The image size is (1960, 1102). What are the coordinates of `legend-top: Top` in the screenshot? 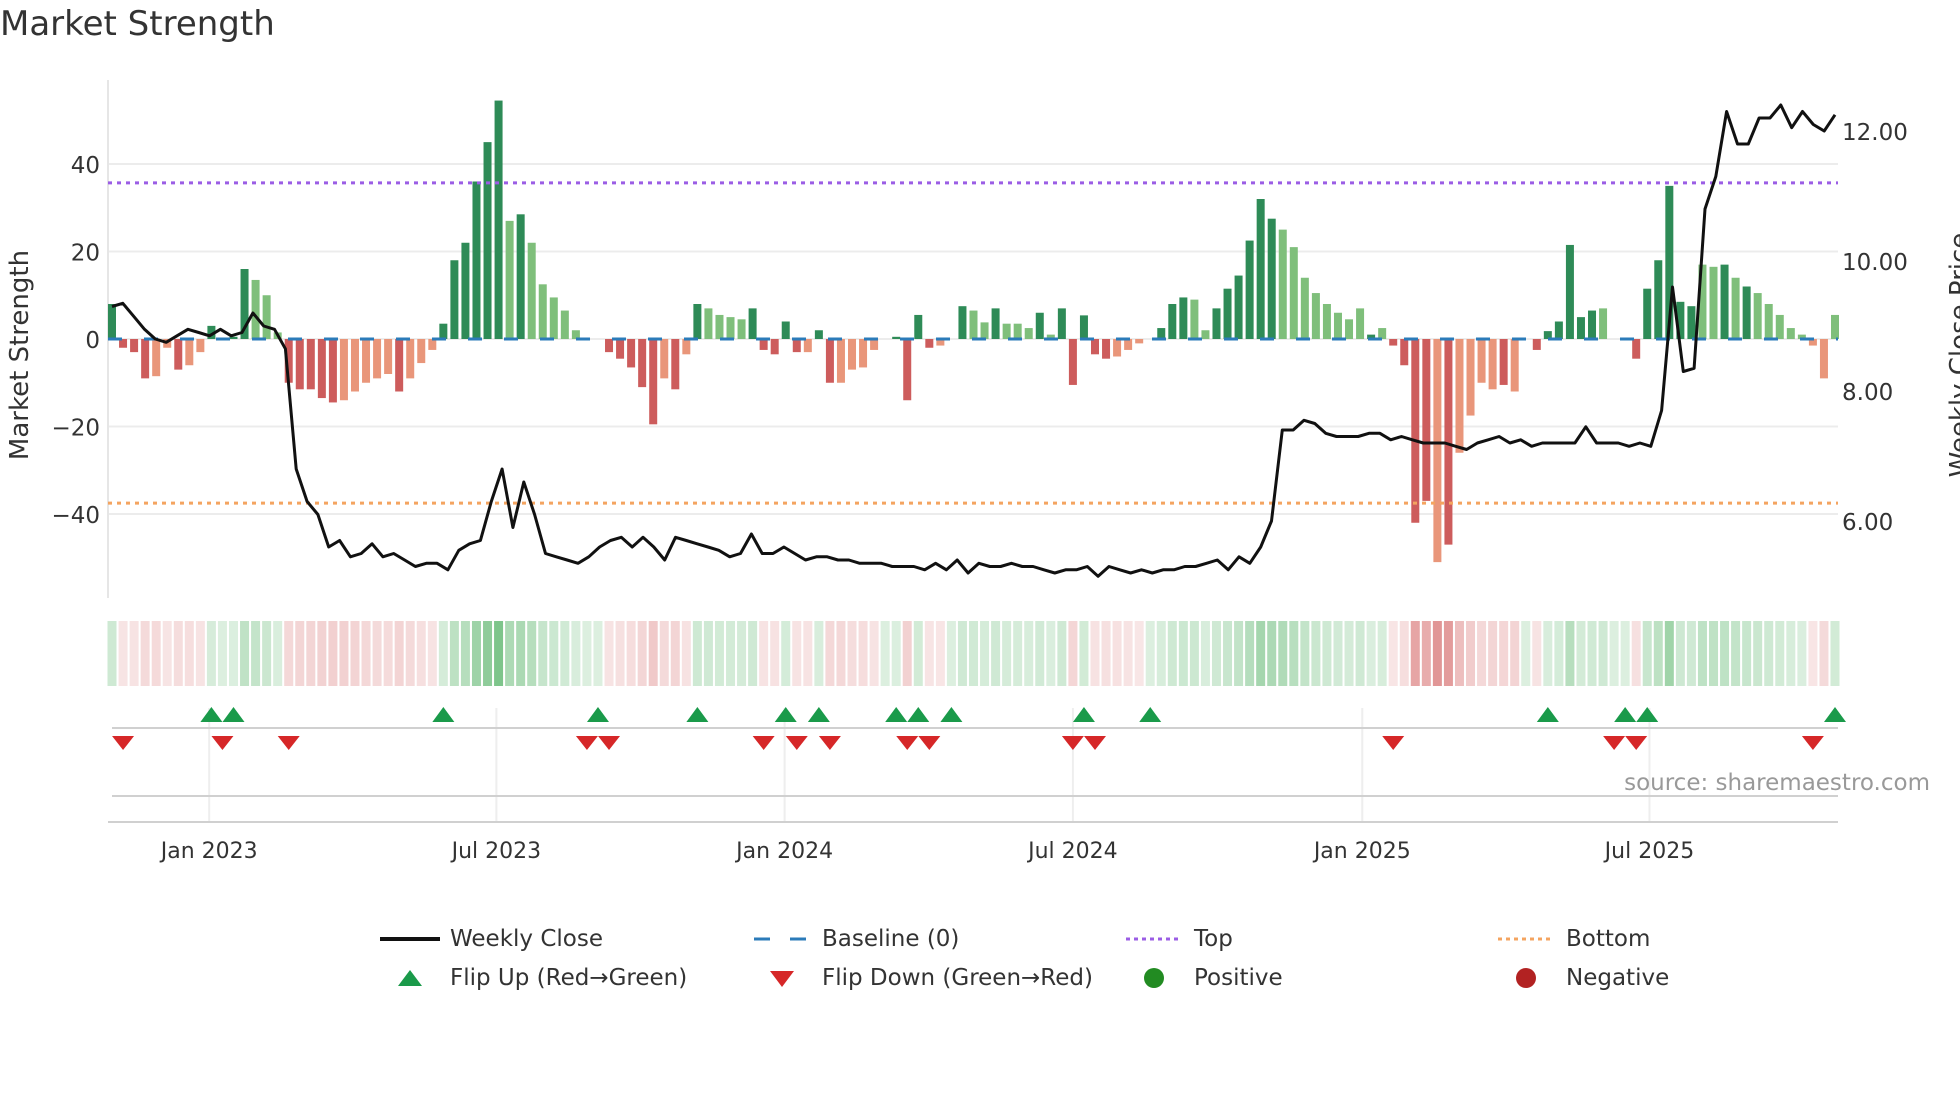 It's located at (1178, 939).